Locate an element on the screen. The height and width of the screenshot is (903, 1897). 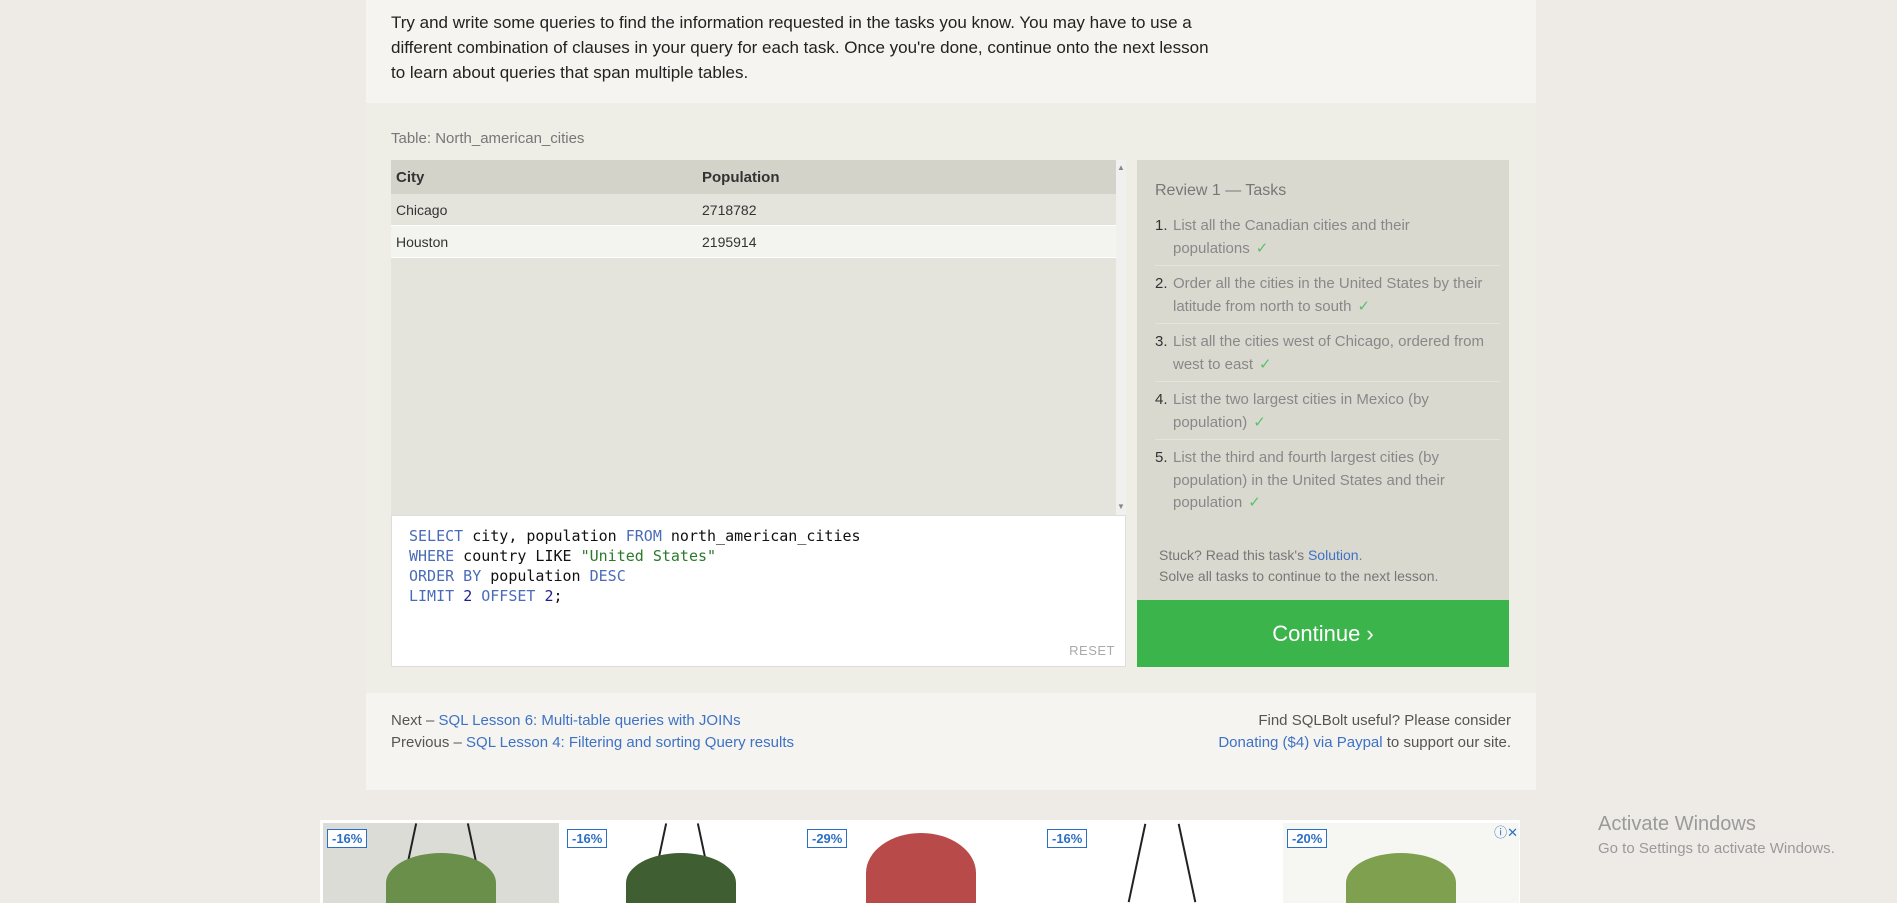
next-prefix: Next – is located at coordinates (415, 720).